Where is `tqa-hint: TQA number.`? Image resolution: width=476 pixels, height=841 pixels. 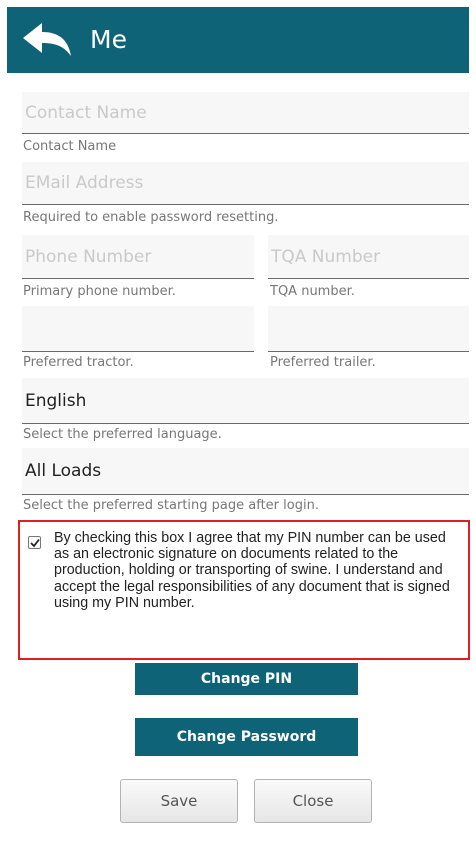
tqa-hint: TQA number. is located at coordinates (312, 291).